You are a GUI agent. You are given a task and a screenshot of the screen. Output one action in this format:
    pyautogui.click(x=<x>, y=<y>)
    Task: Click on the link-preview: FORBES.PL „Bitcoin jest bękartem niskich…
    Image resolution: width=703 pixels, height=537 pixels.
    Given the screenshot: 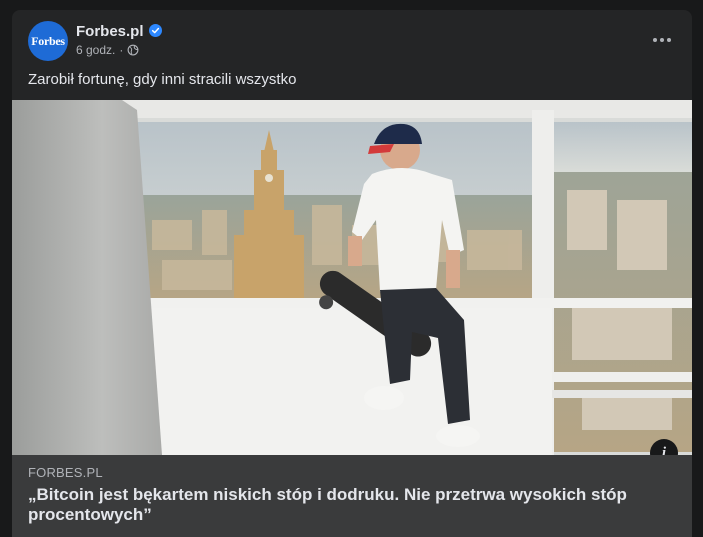 What is the action you would take?
    pyautogui.click(x=352, y=496)
    